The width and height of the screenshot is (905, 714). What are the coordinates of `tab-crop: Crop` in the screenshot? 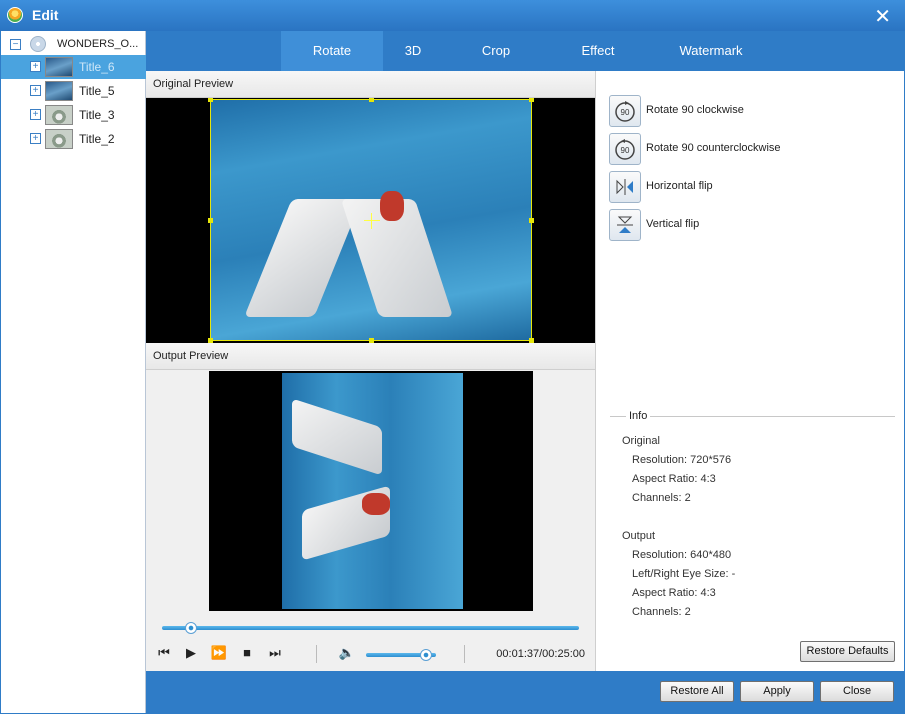 It's located at (496, 51).